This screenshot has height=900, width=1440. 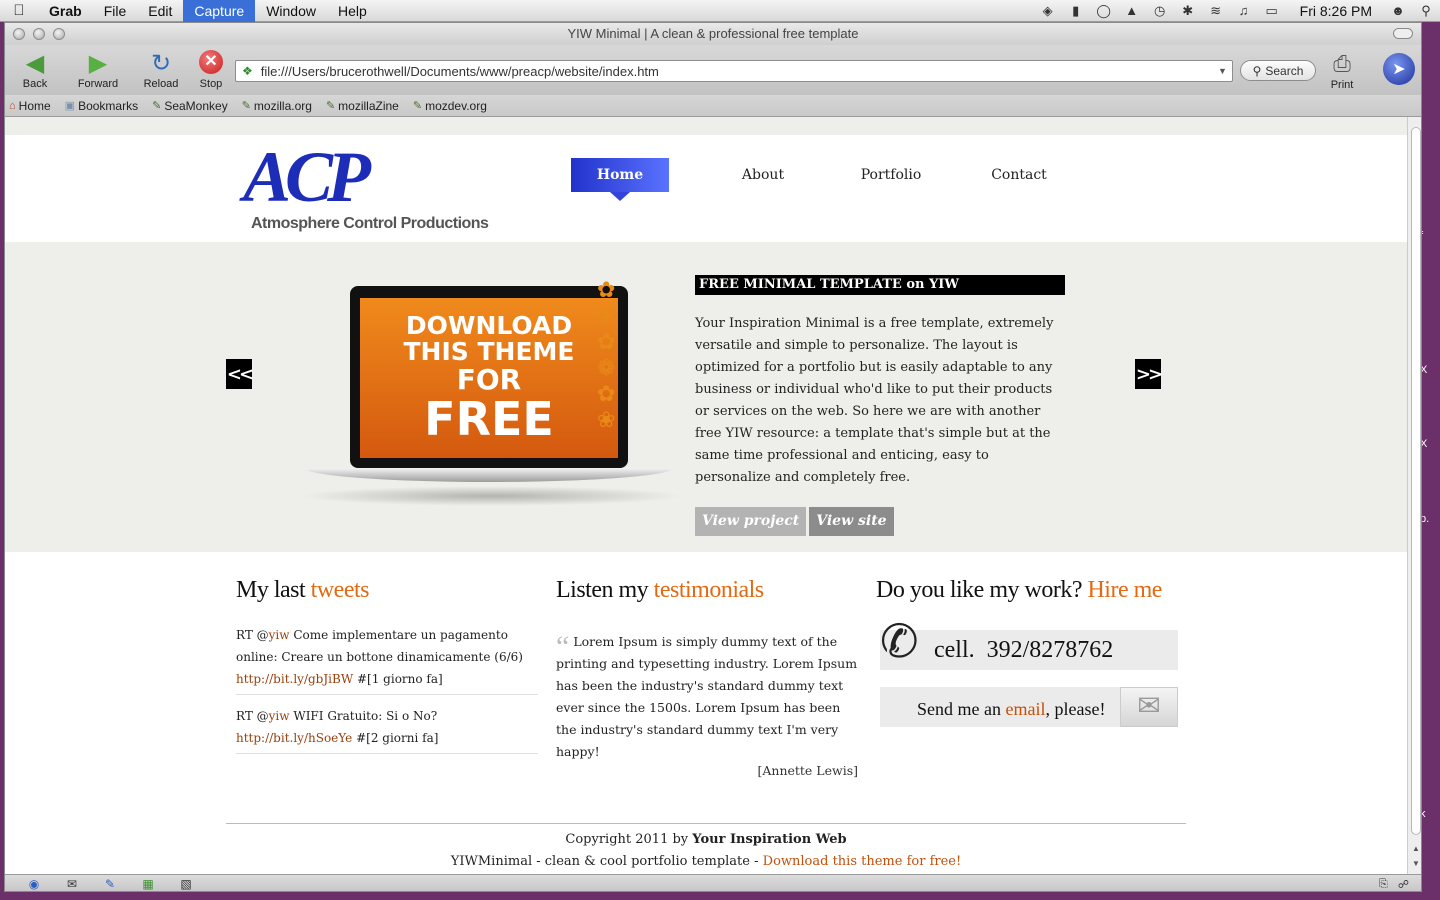 I want to click on folder-icon: ▣, so click(x=70, y=106).